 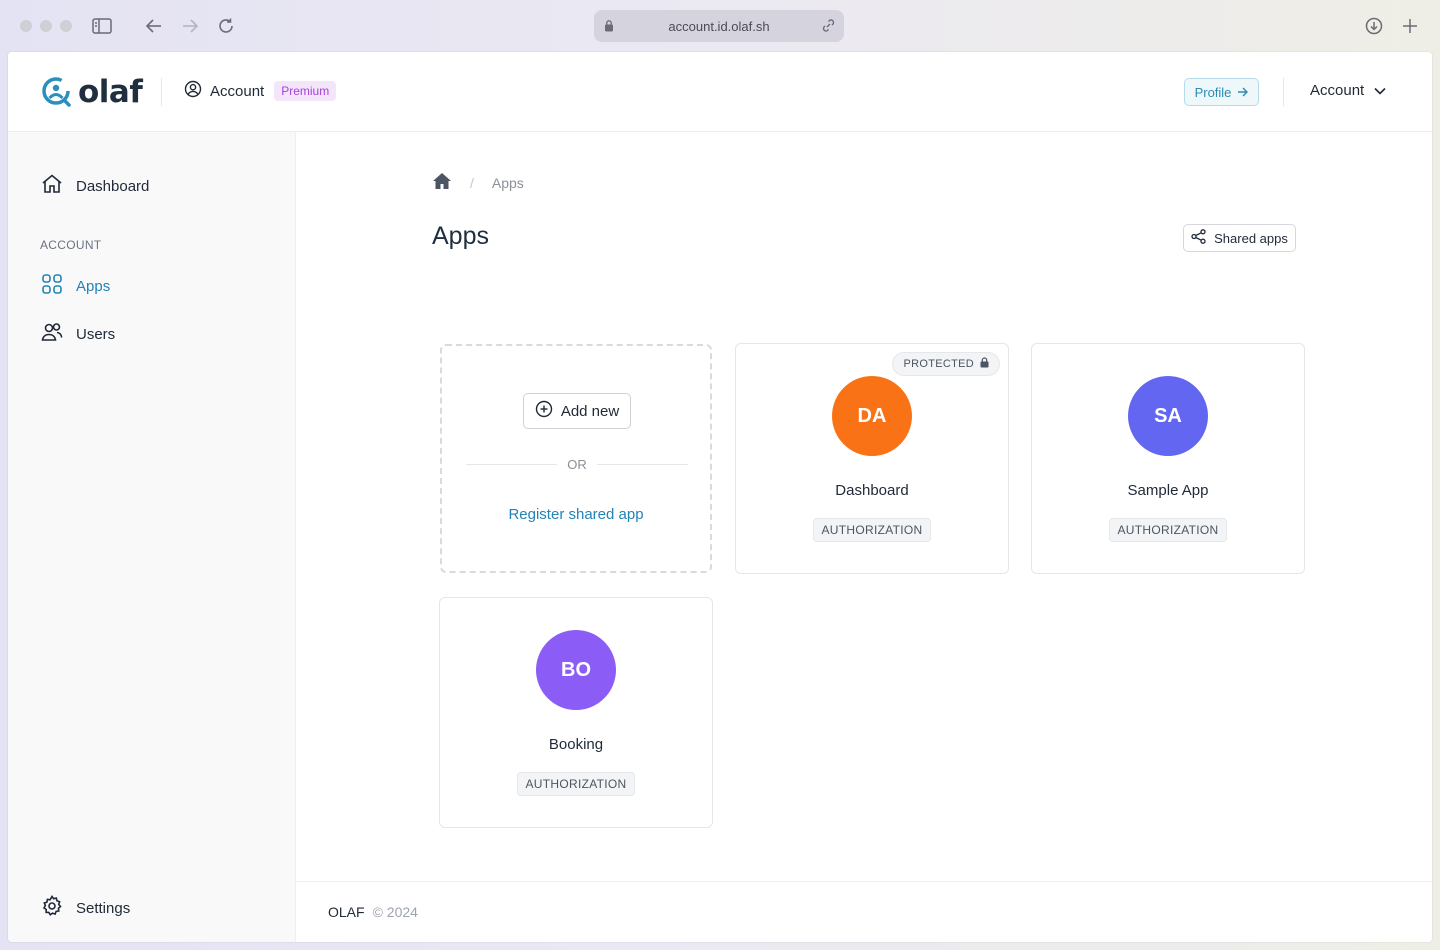 I want to click on footer-brand: OLAF, so click(x=346, y=912).